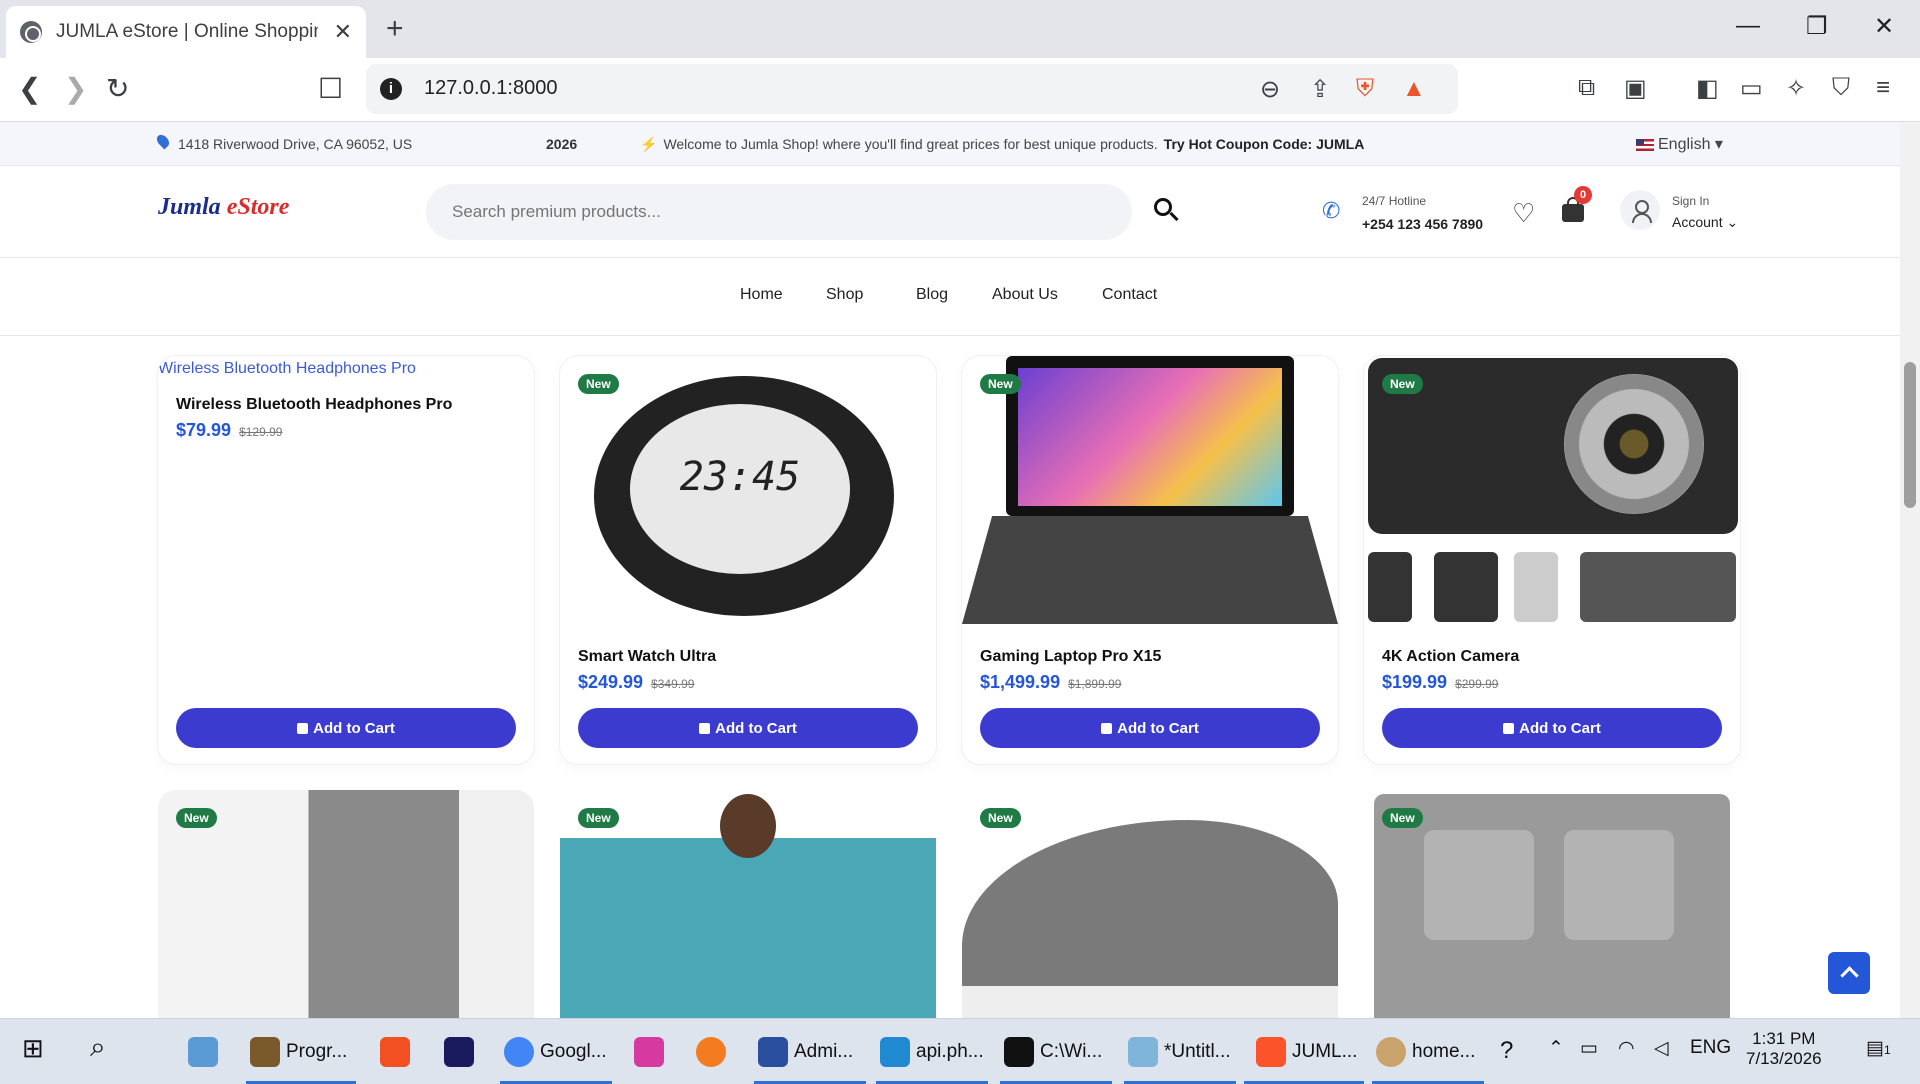 The image size is (1920, 1084). Describe the element at coordinates (1573, 209) in the screenshot. I see `cart-bag-icon` at that location.